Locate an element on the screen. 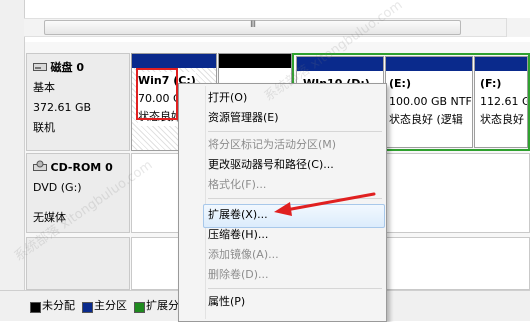 The width and height of the screenshot is (530, 322). scrollbar-left-gutter is located at coordinates (12, 21).